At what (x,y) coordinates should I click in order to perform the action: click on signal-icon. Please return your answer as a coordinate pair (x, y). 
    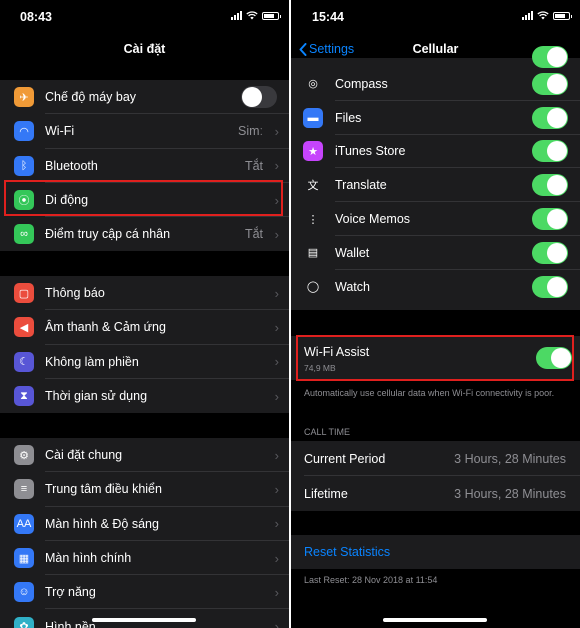
    Looking at the image, I should click on (236, 15).